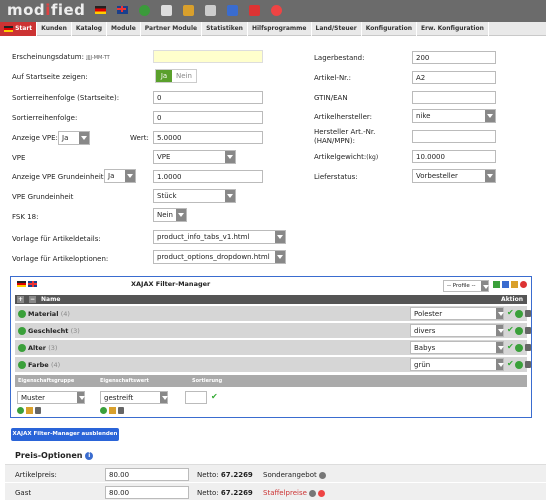  I want to click on globe-icon, so click(144, 10).